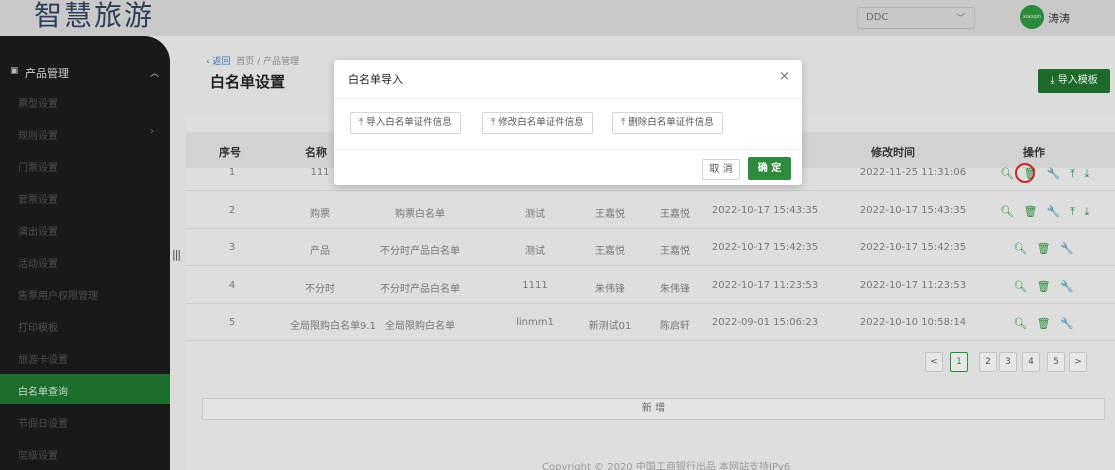 The image size is (1115, 470). What do you see at coordinates (765, 285) in the screenshot?
I see `cell-create-time: 2022-10-17 11:23:53` at bounding box center [765, 285].